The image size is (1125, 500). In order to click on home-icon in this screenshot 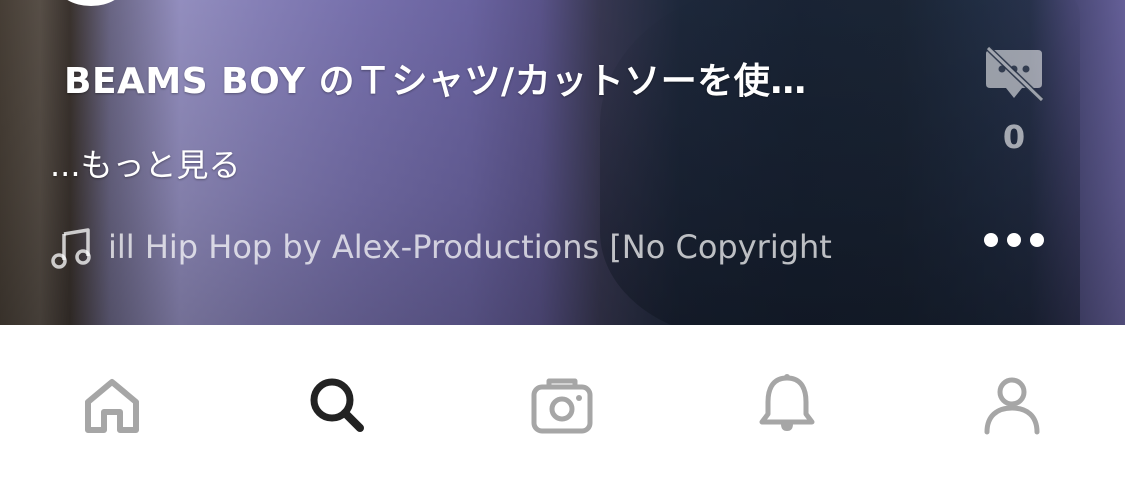, I will do `click(112, 406)`.